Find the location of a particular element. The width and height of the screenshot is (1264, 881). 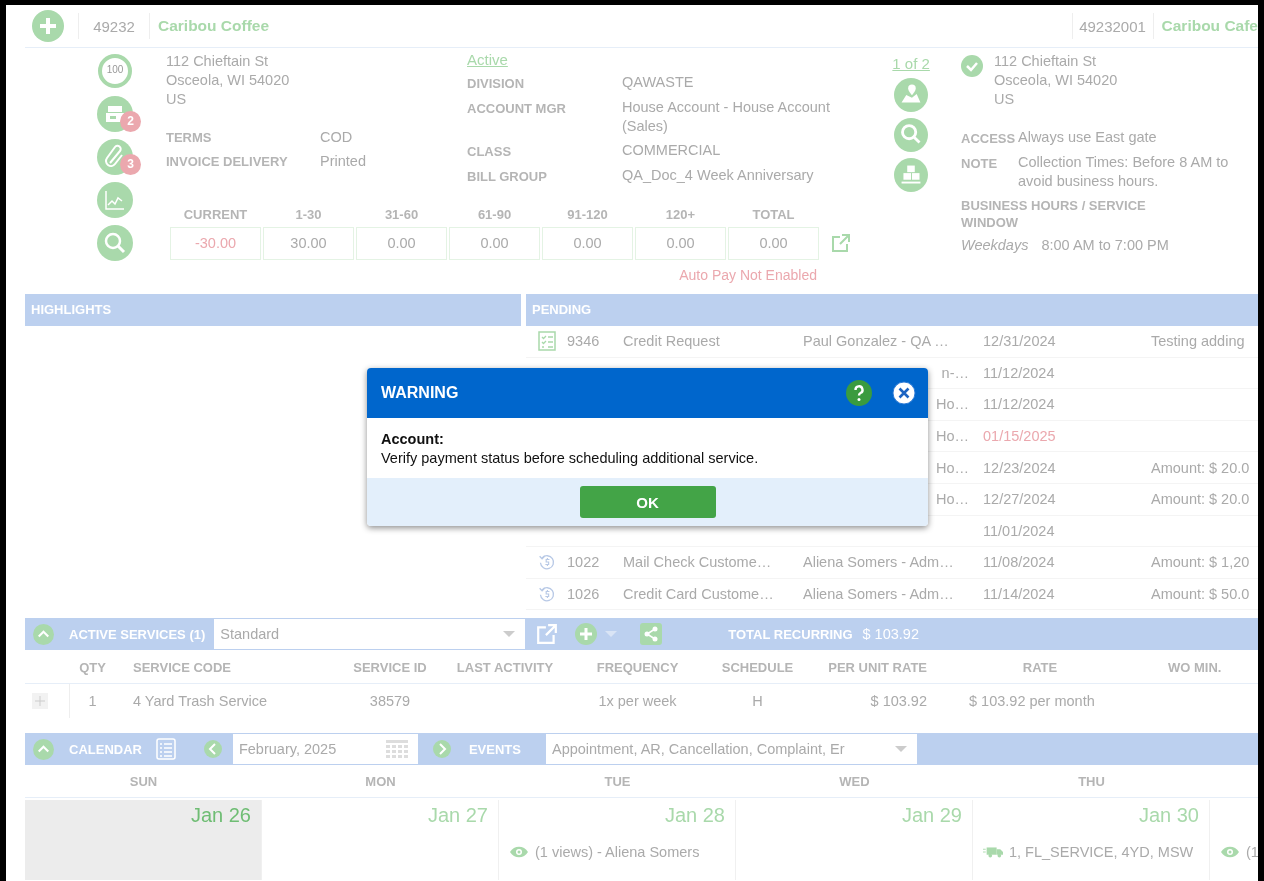

pending-id: 1022 is located at coordinates (583, 562).